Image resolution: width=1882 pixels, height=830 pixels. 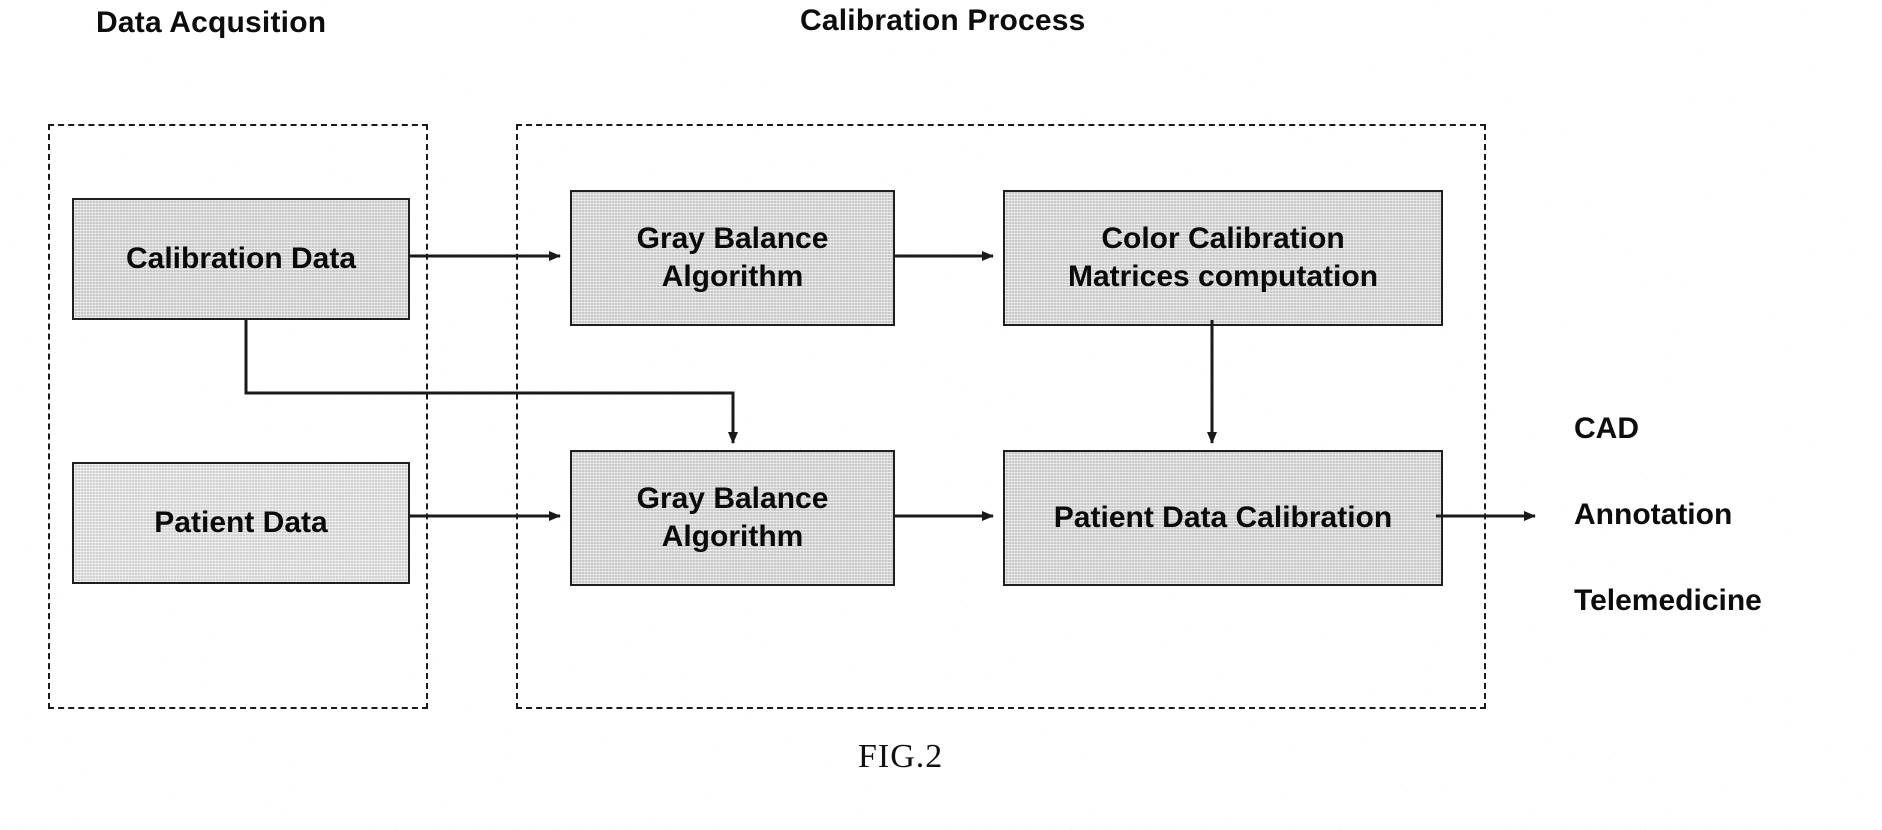 I want to click on box-color-calibration: Color Calibration Matrices computation, so click(x=1223, y=258).